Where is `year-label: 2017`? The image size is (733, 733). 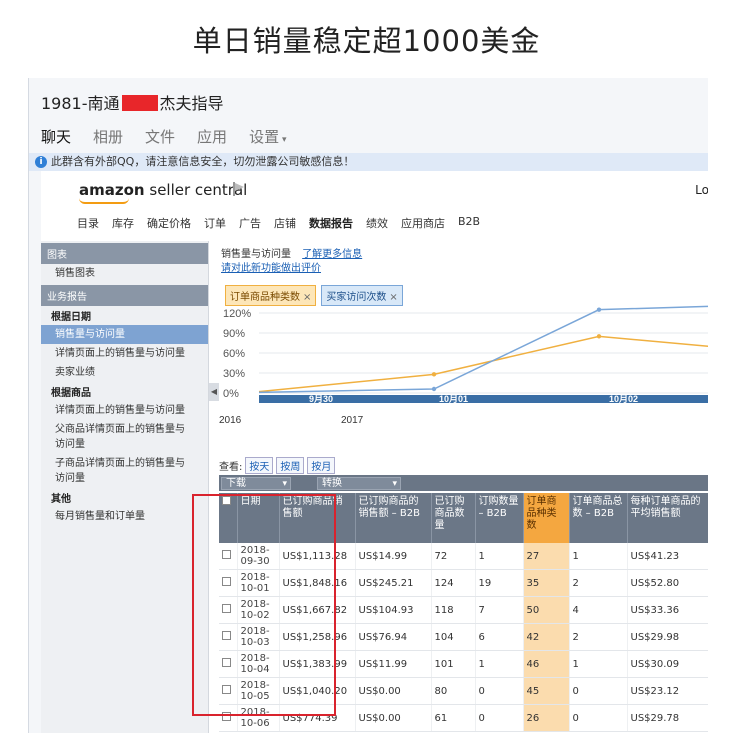
year-label: 2017 is located at coordinates (352, 420).